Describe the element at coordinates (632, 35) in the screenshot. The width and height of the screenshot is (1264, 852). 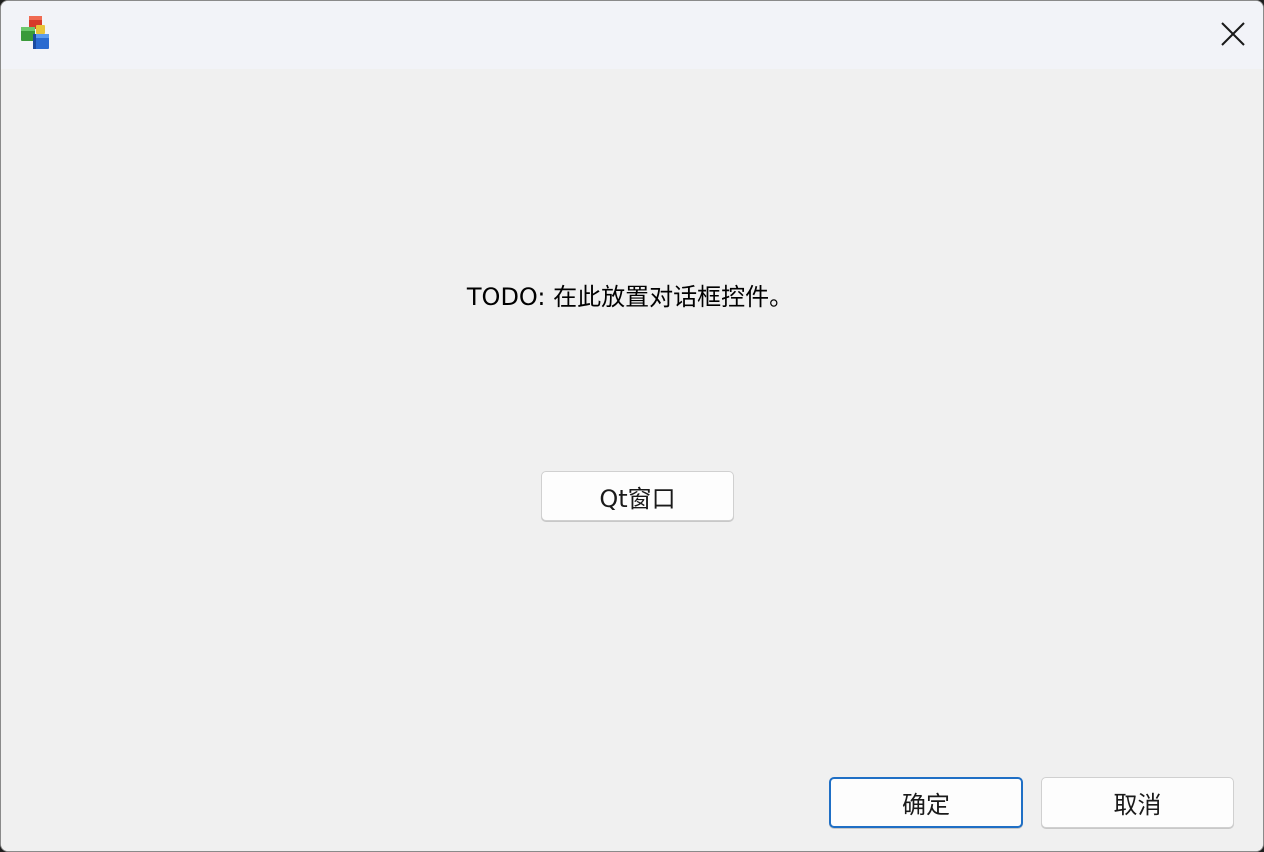
I see `title-bar` at that location.